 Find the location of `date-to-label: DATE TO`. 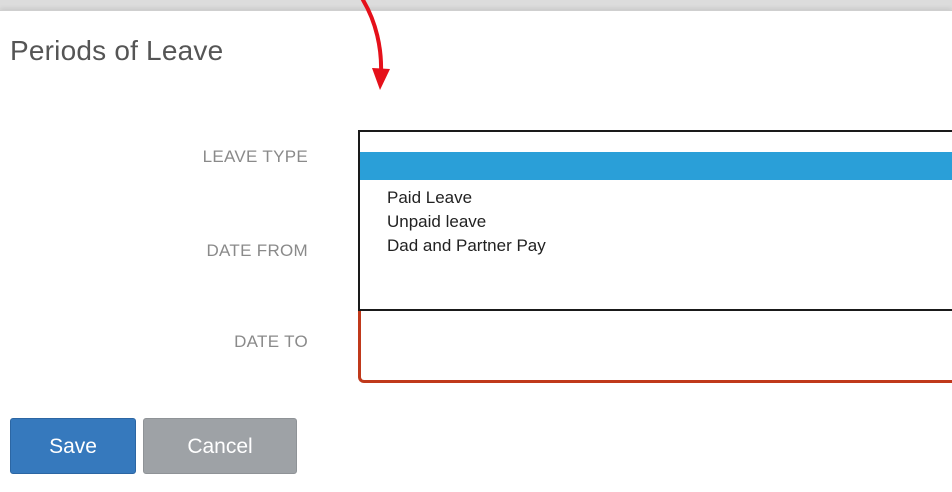

date-to-label: DATE TO is located at coordinates (271, 341).